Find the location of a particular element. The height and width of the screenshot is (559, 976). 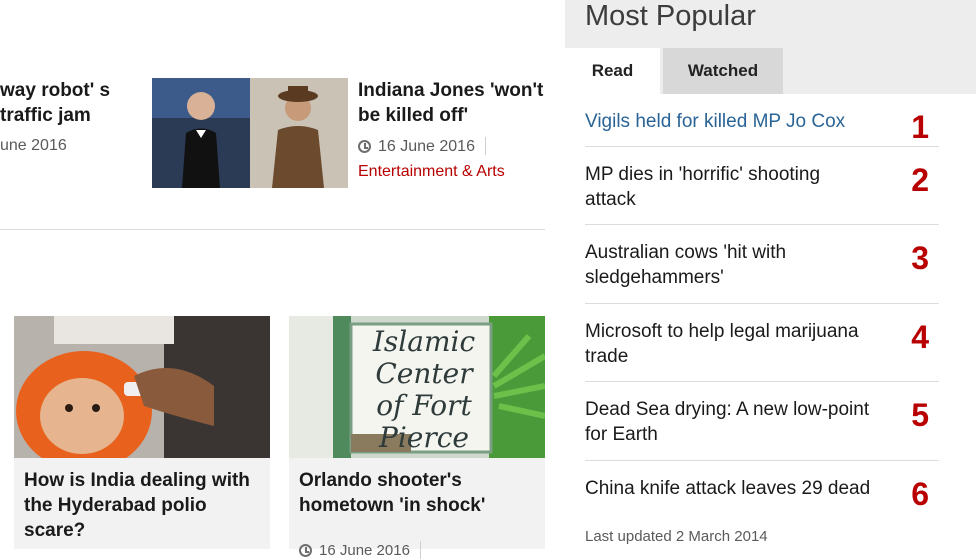

story-title-indiana-jones: Indiana Jones 'won't be killed off' is located at coordinates (453, 103).